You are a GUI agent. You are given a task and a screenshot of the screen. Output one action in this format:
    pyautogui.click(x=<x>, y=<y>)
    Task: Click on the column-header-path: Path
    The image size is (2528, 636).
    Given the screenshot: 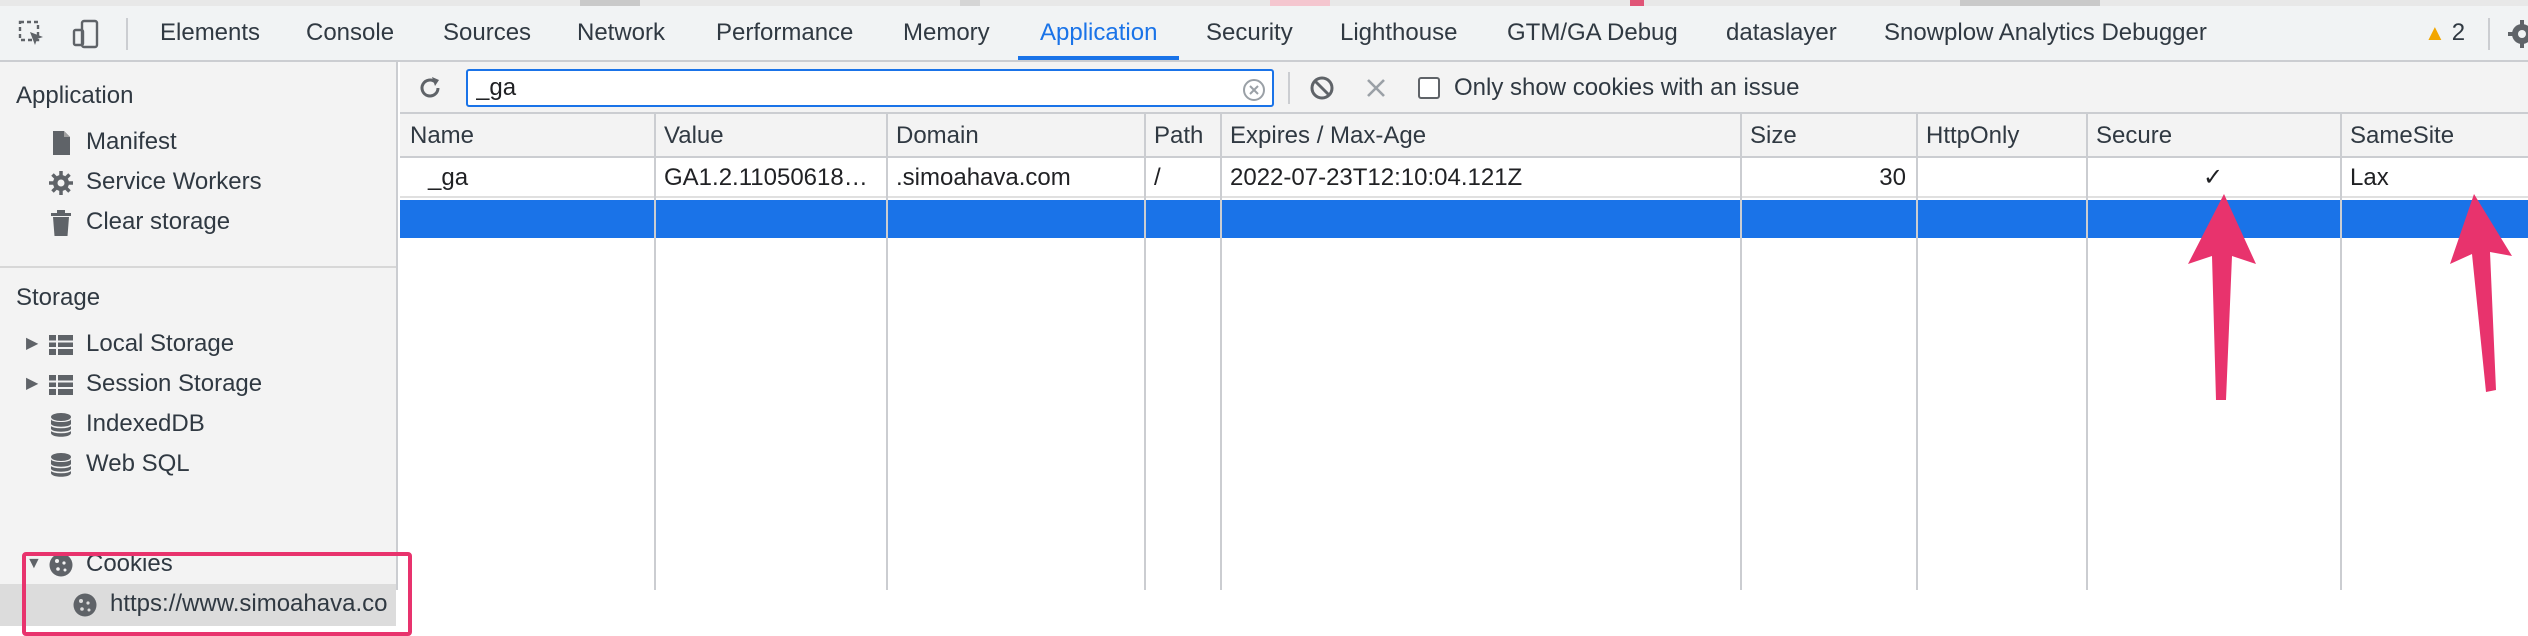 What is the action you would take?
    pyautogui.click(x=1182, y=136)
    